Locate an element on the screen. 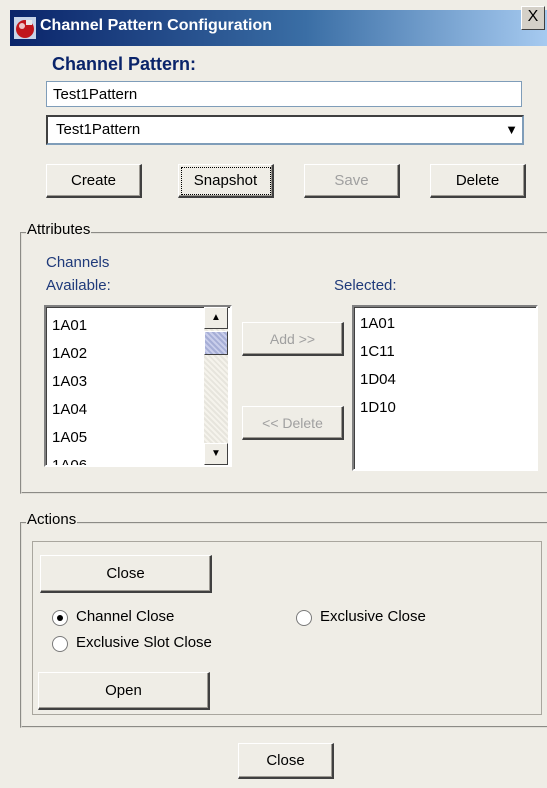 The height and width of the screenshot is (788, 547). window-close-button: X is located at coordinates (533, 18).